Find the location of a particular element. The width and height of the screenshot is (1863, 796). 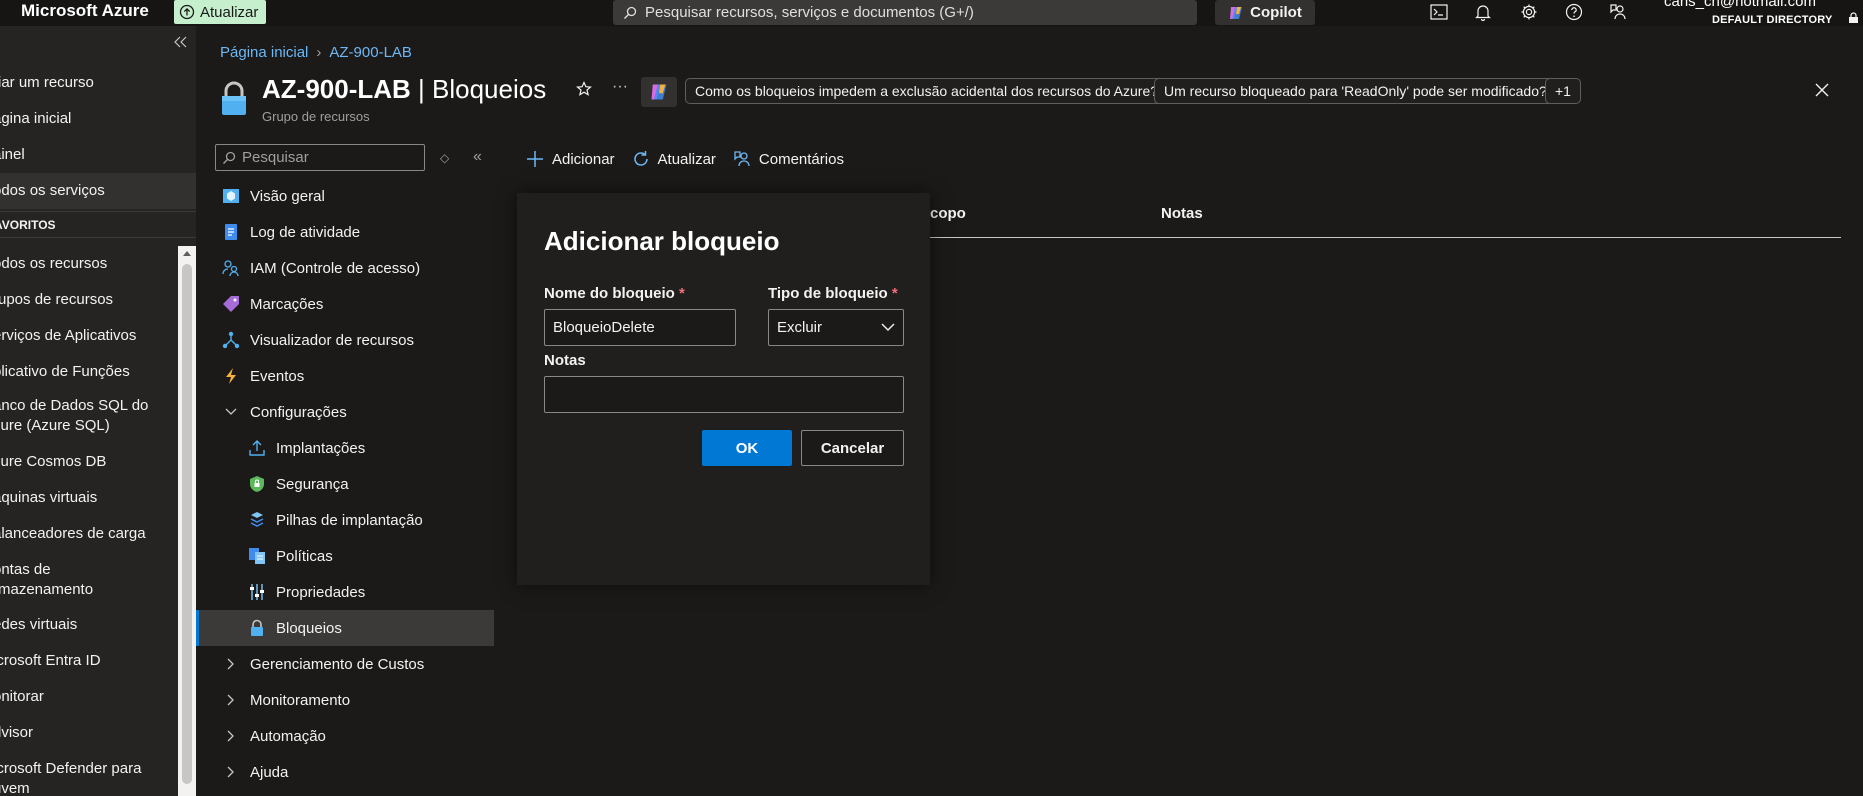

portal-menu-scrollbar is located at coordinates (187, 521).